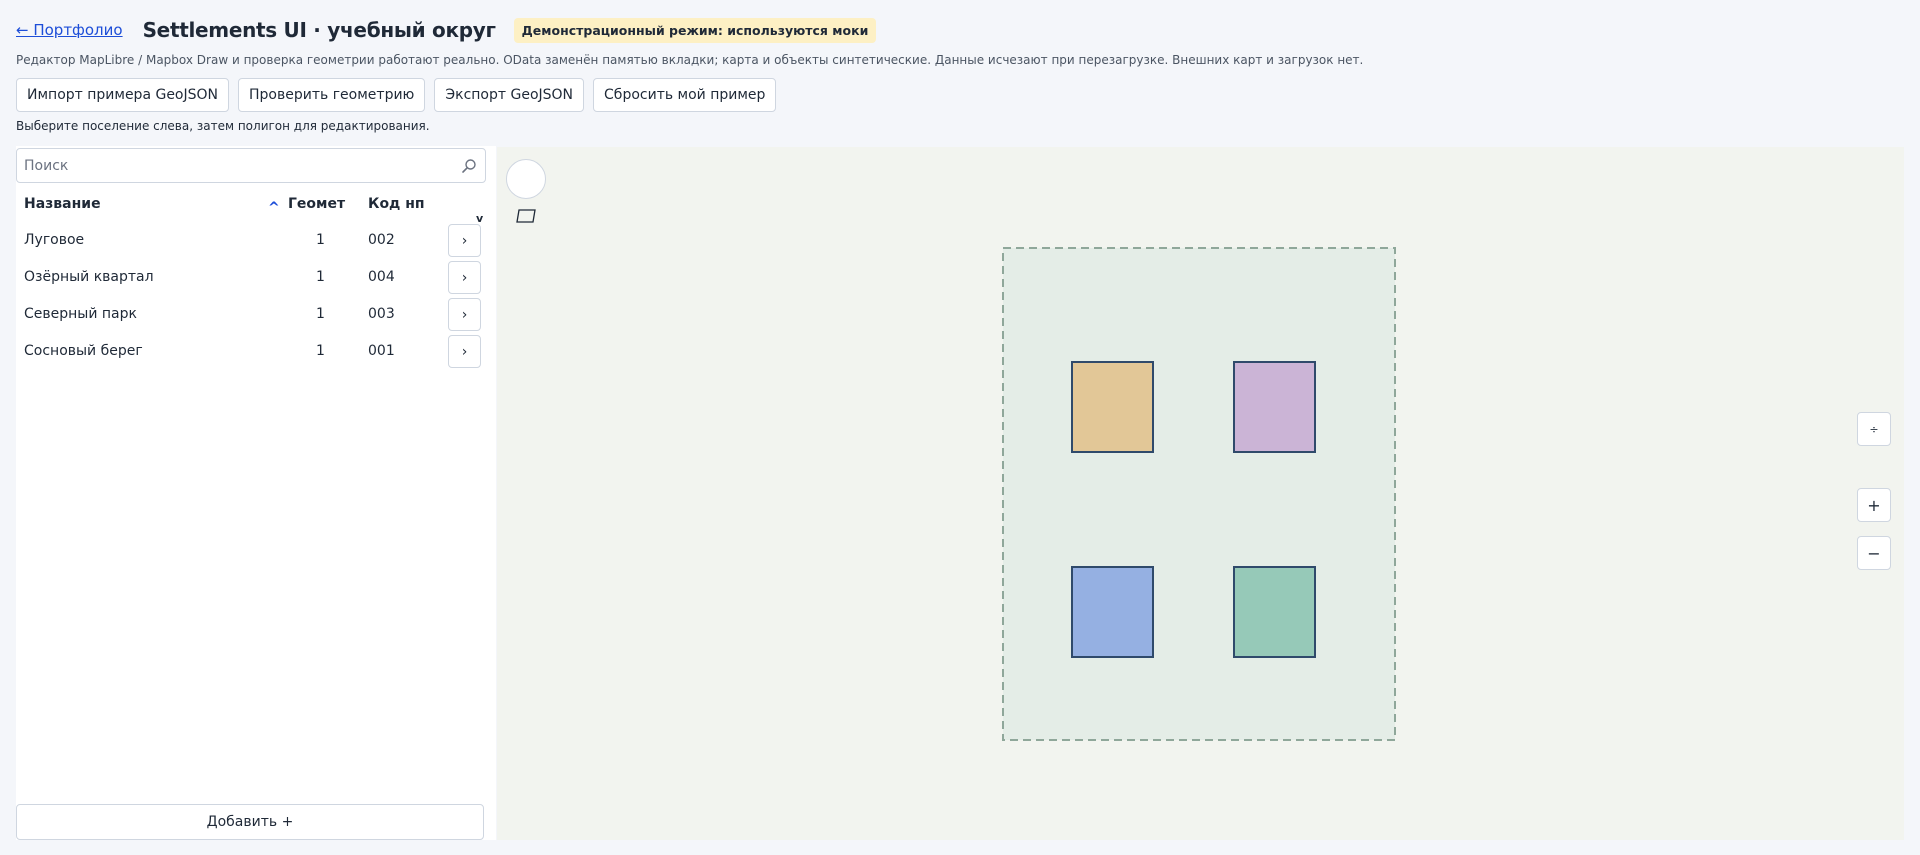 Image resolution: width=1920 pixels, height=855 pixels. Describe the element at coordinates (685, 95) in the screenshot. I see `reset-example-button: Сбросить мой пример` at that location.